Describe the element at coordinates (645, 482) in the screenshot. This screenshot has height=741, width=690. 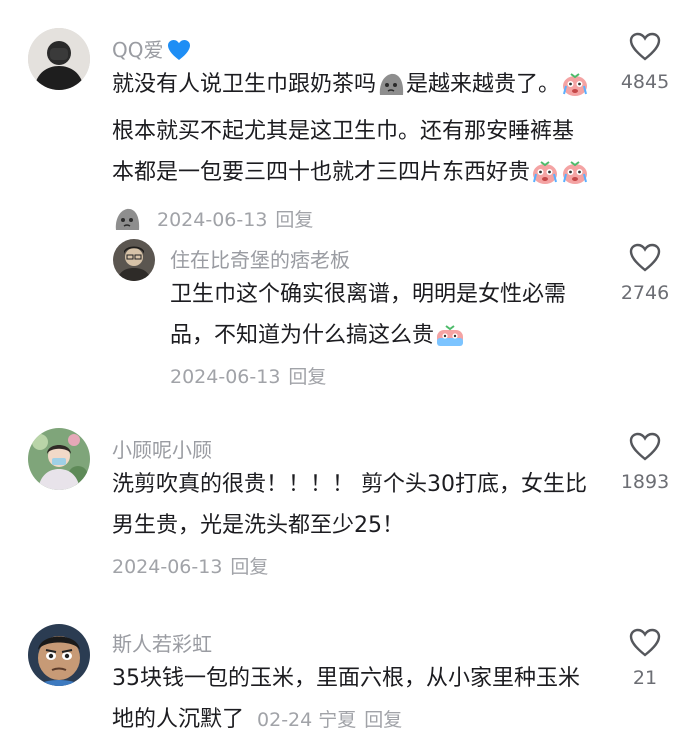
I see `like-count: 1893` at that location.